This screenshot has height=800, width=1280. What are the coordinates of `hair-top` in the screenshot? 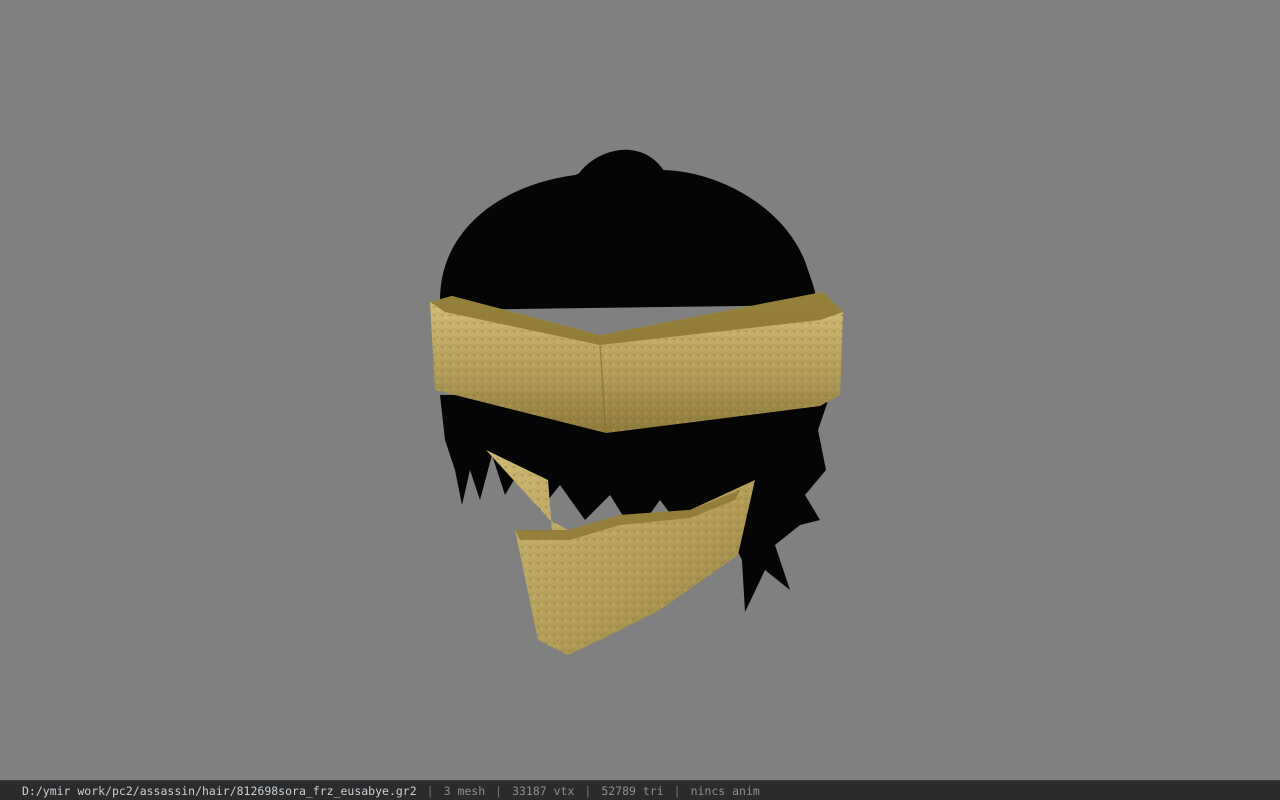 It's located at (628, 229).